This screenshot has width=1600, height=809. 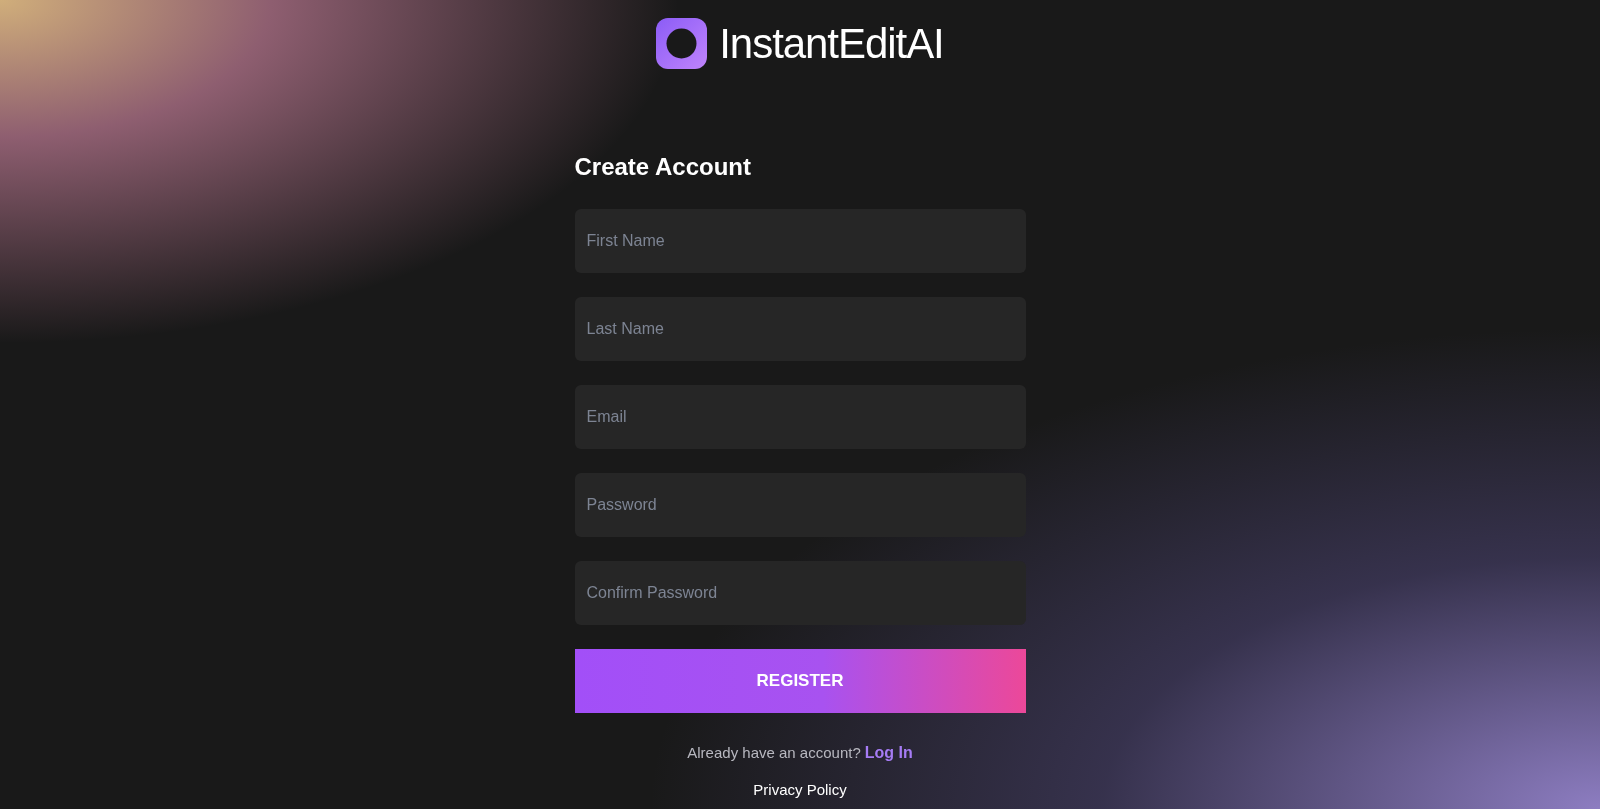 I want to click on register-button: REGISTER, so click(x=800, y=681).